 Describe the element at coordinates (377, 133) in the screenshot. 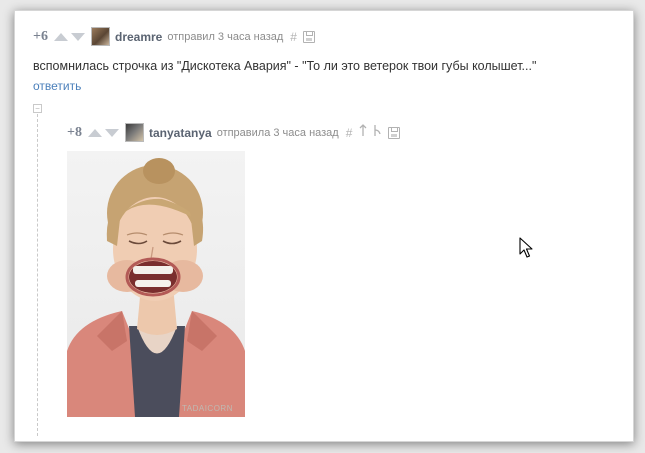

I see `branch-icon` at that location.